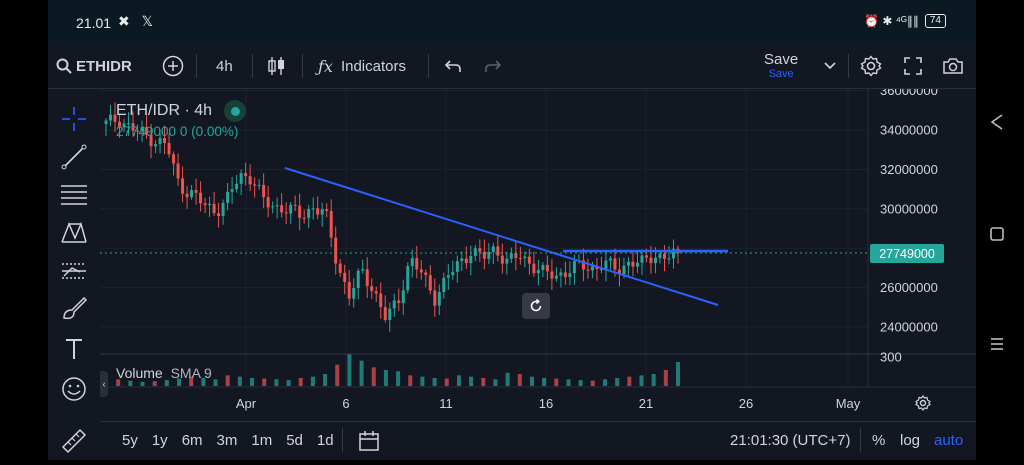 This screenshot has height=465, width=1024. Describe the element at coordinates (224, 66) in the screenshot. I see `interval-button: 4h` at that location.